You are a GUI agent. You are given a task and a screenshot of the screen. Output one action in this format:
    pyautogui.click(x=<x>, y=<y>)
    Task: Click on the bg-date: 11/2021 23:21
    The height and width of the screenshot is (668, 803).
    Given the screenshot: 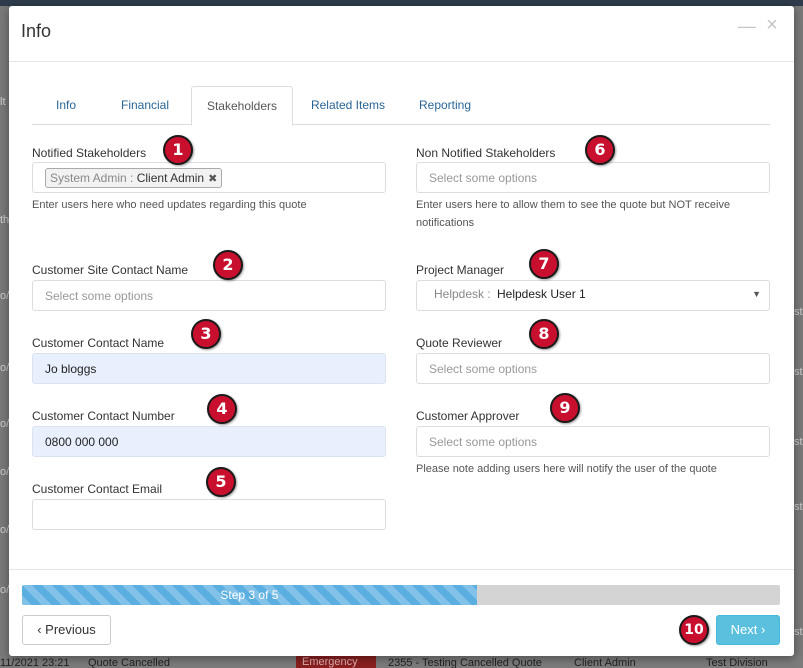 What is the action you would take?
    pyautogui.click(x=35, y=662)
    